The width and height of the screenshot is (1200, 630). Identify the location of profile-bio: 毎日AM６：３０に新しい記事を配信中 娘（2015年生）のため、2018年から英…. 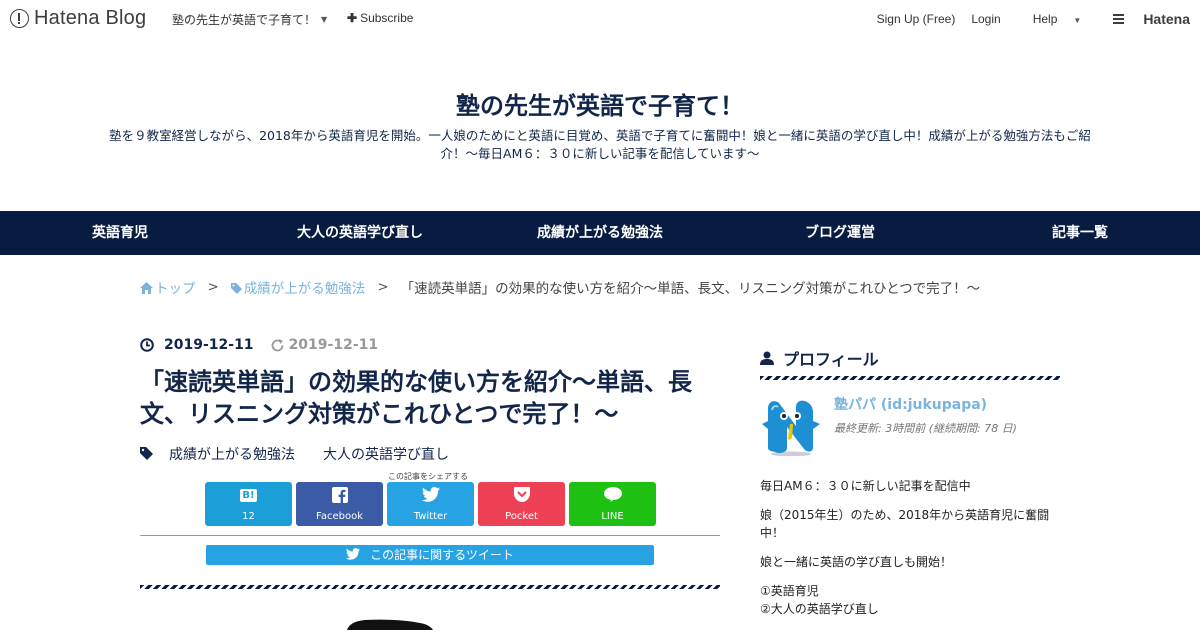
(910, 547).